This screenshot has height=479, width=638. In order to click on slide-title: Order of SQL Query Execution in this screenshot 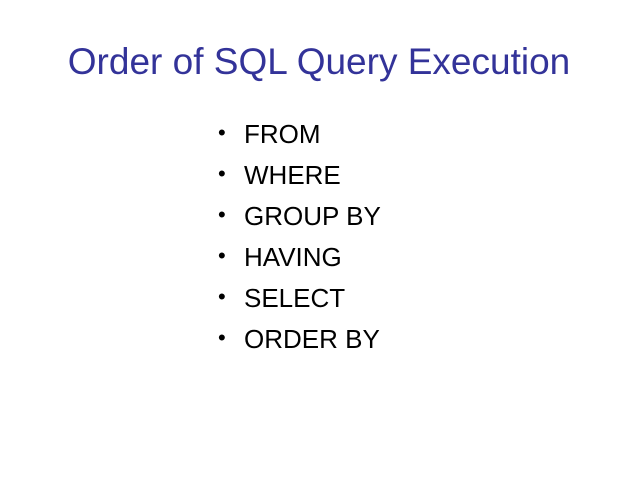, I will do `click(319, 61)`.